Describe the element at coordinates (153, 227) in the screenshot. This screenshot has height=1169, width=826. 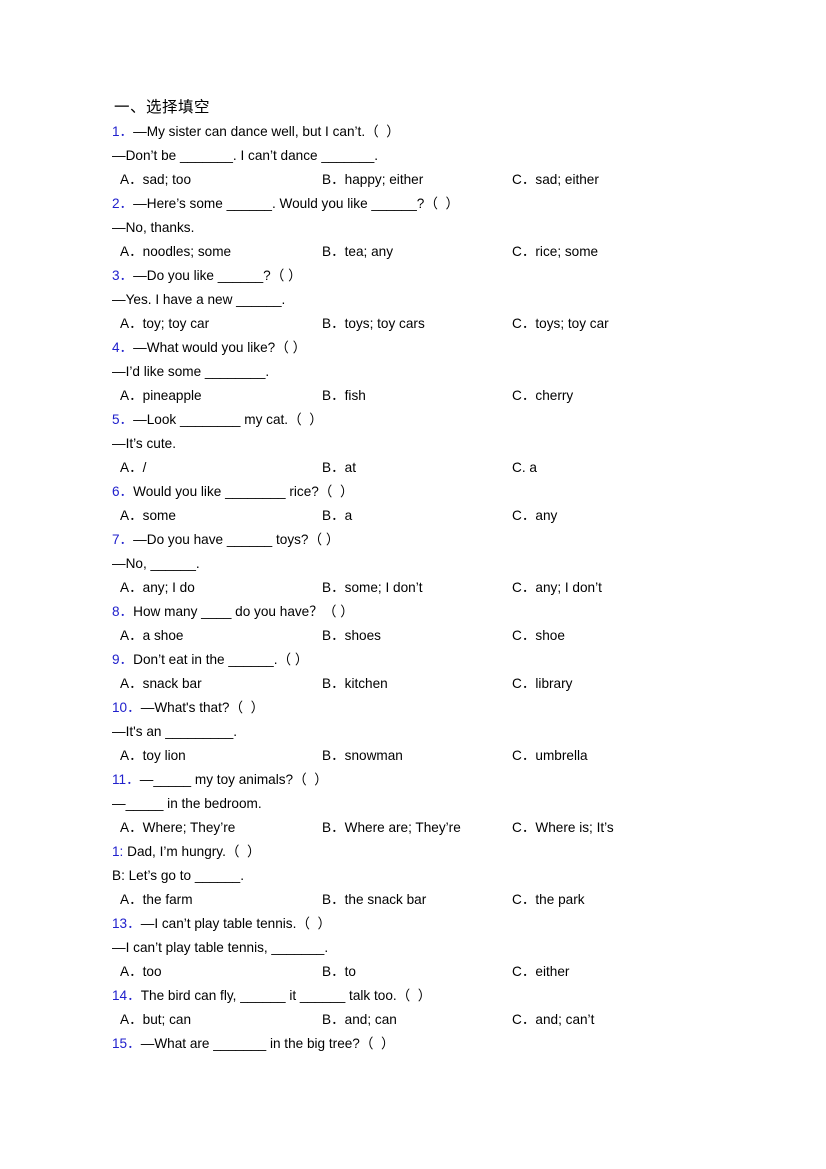
I see `question-continuation: —No, thanks.` at that location.